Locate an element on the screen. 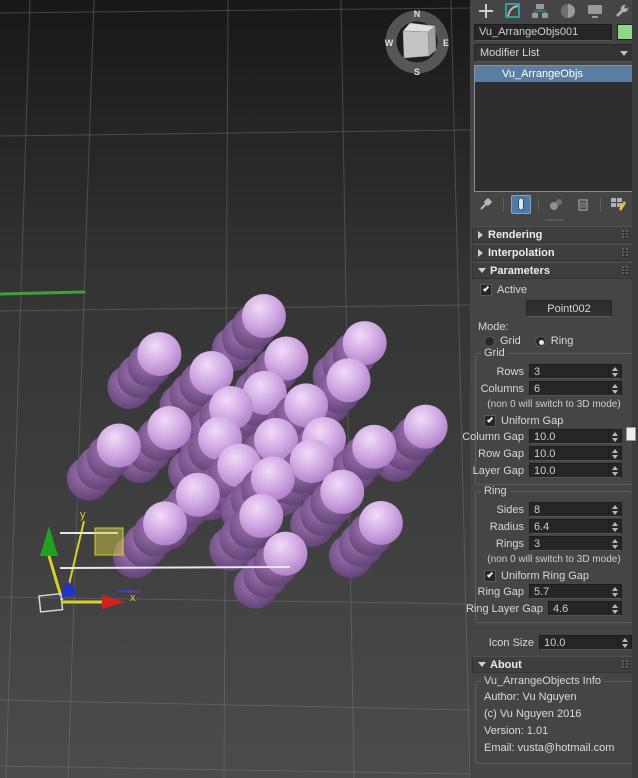 The width and height of the screenshot is (638, 778). pin-stack-icon is located at coordinates (486, 204).